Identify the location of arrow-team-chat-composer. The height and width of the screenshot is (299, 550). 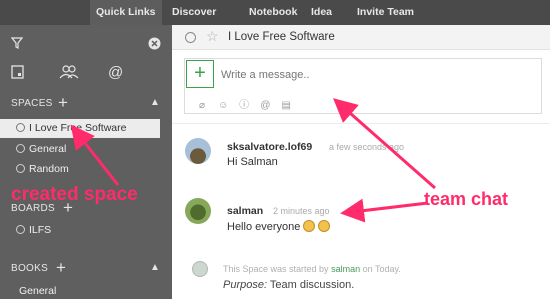
(384, 144).